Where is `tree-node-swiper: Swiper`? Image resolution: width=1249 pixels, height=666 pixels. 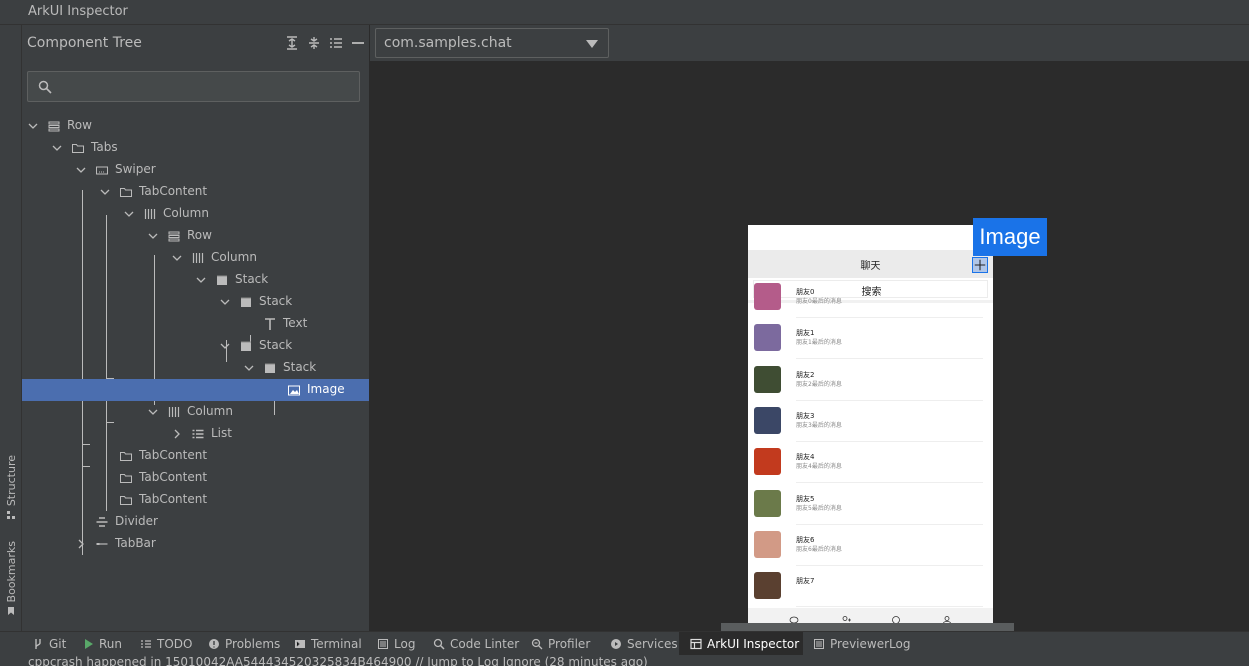 tree-node-swiper: Swiper is located at coordinates (195, 170).